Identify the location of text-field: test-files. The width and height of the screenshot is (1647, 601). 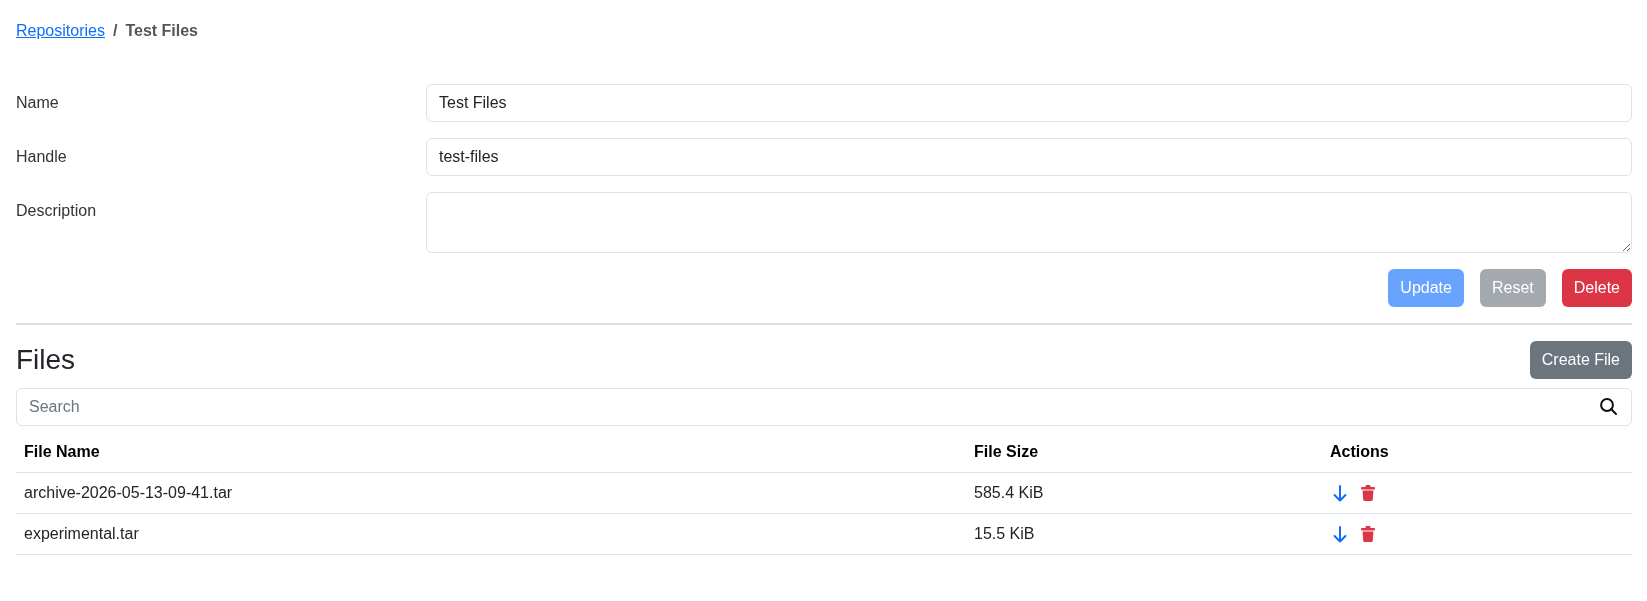
(1029, 157).